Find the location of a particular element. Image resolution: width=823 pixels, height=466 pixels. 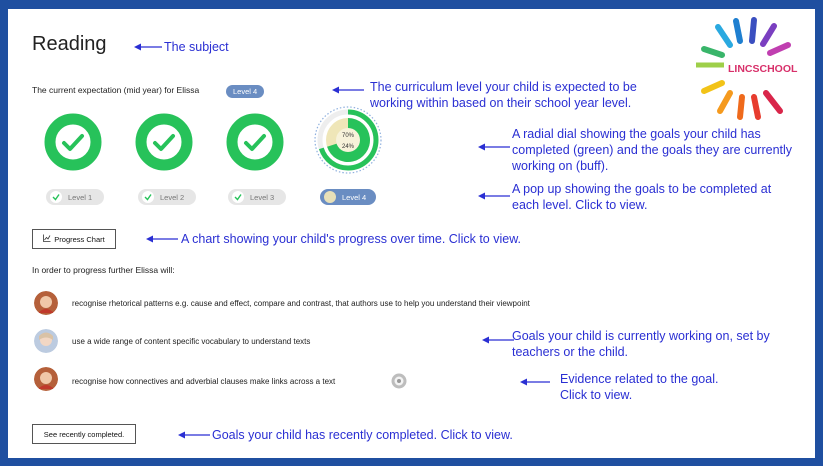

expected-level-badge: Level 4 is located at coordinates (245, 90).